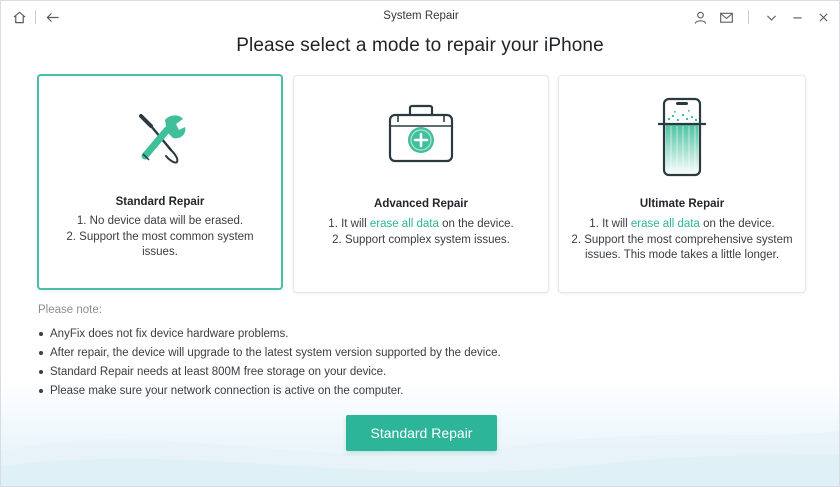 The image size is (840, 487). I want to click on title-bar: System Repair, so click(420, 17).